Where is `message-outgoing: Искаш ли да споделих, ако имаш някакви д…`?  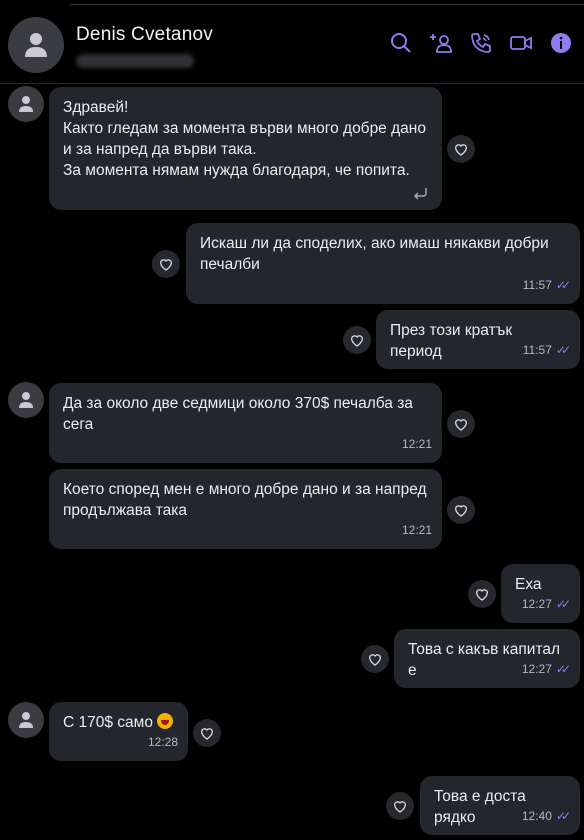 message-outgoing: Искаш ли да споделих, ако имаш някакви д… is located at coordinates (383, 263).